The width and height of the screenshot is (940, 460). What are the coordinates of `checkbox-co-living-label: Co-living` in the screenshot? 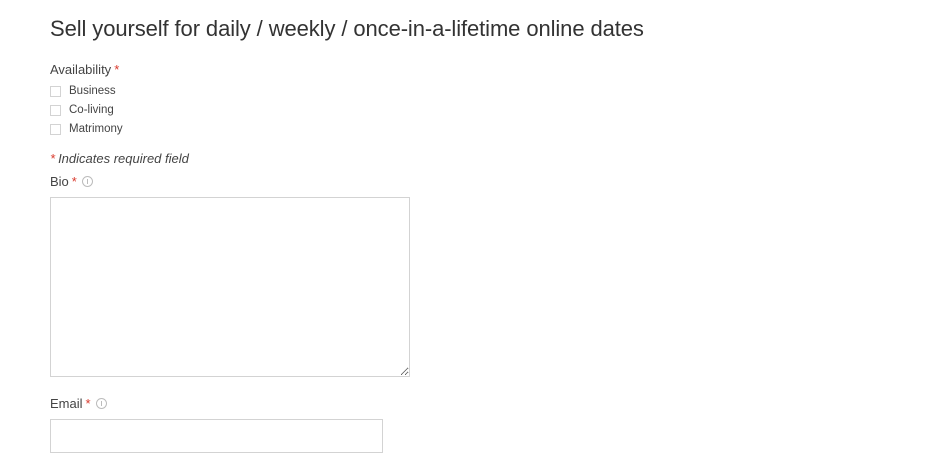 It's located at (91, 110).